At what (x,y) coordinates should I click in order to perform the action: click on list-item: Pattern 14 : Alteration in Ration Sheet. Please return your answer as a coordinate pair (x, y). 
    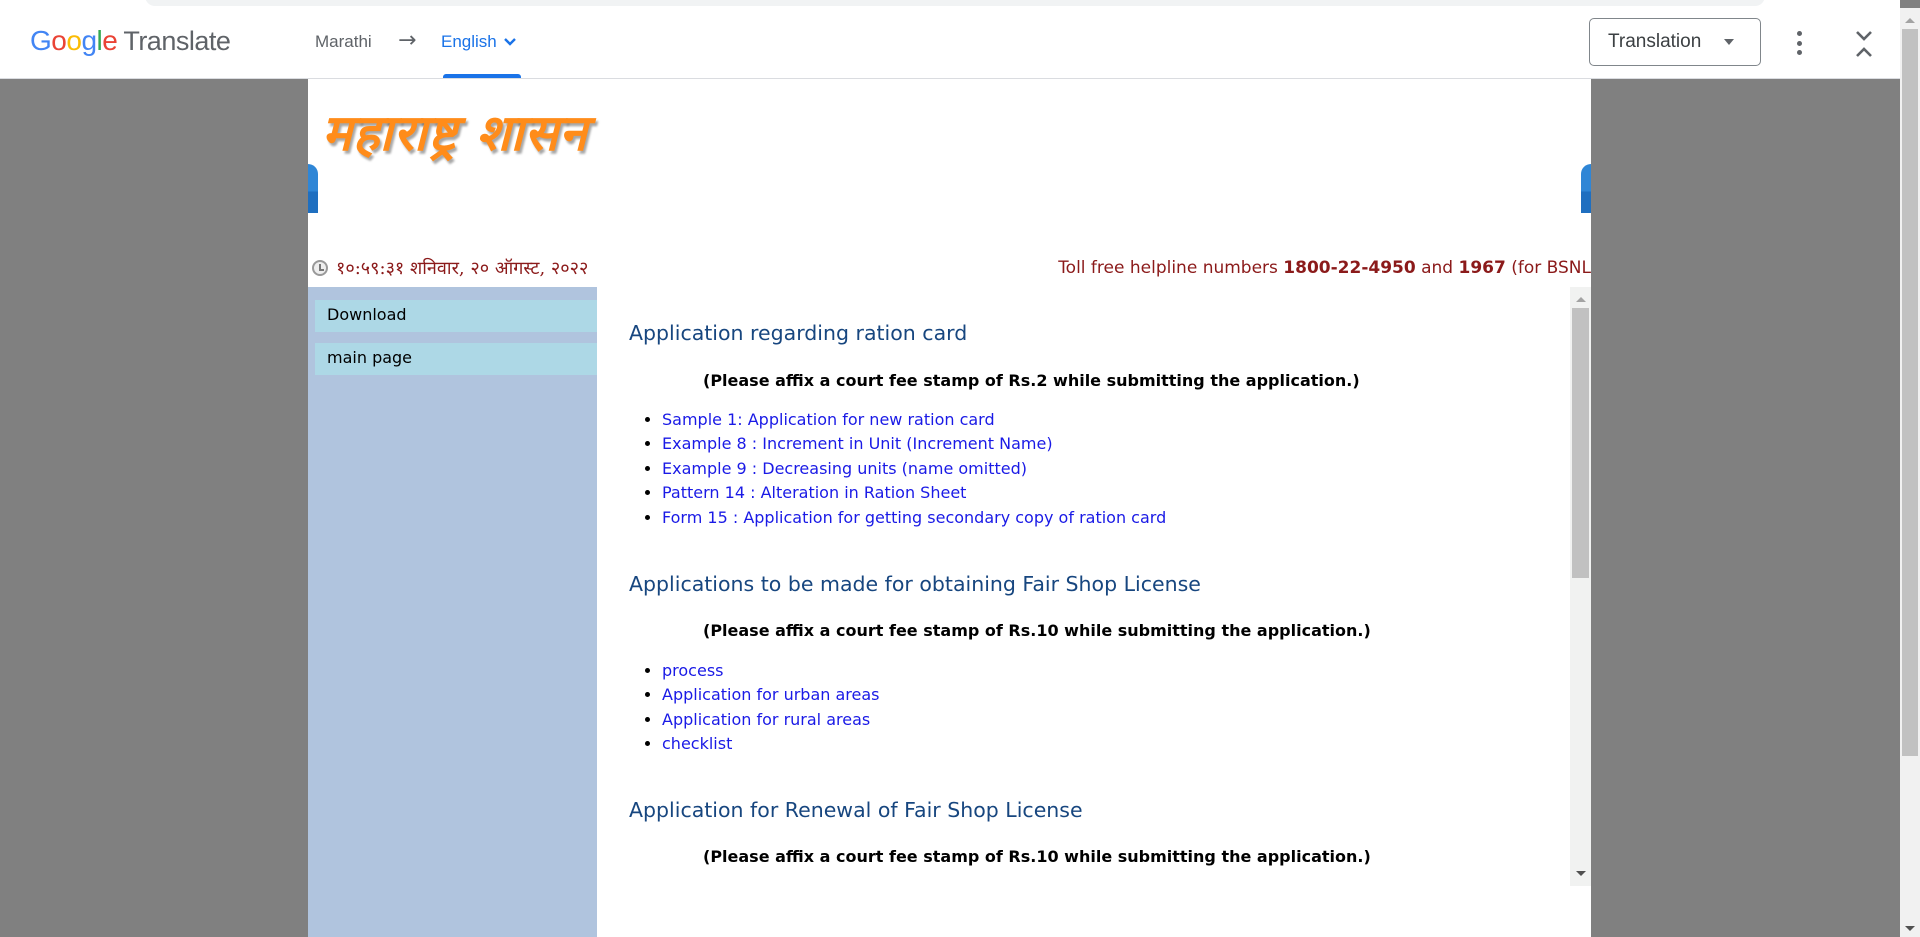
    Looking at the image, I should click on (914, 493).